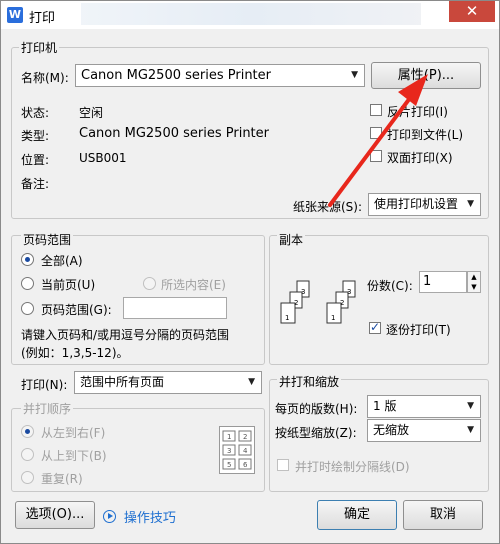 Image resolution: width=500 pixels, height=544 pixels. What do you see at coordinates (378, 140) in the screenshot?
I see `annotation-arrow-icon` at bounding box center [378, 140].